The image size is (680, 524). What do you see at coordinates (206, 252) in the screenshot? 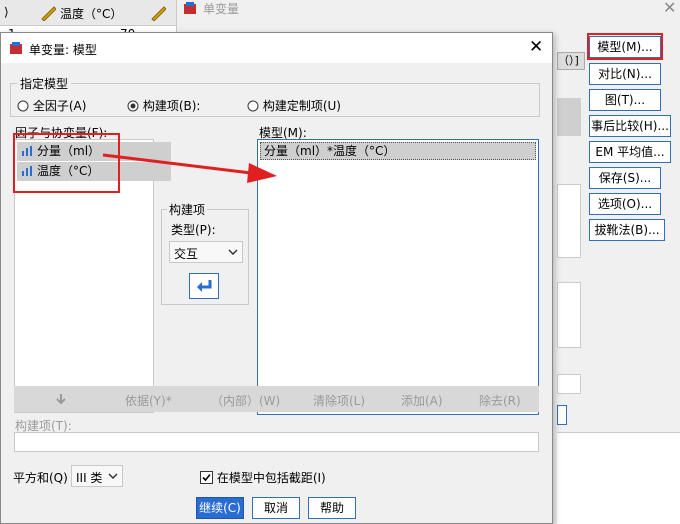
I see `type-select: 交互` at bounding box center [206, 252].